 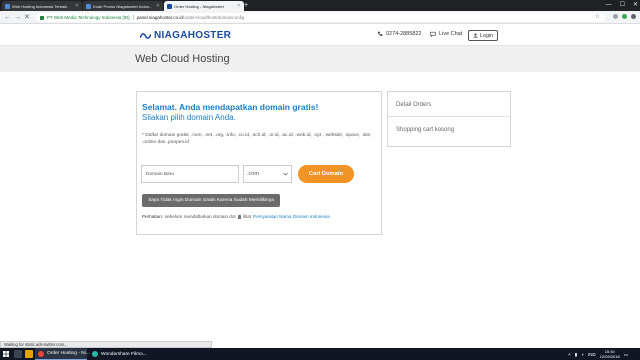 I want to click on chevron-down-icon, so click(x=285, y=174).